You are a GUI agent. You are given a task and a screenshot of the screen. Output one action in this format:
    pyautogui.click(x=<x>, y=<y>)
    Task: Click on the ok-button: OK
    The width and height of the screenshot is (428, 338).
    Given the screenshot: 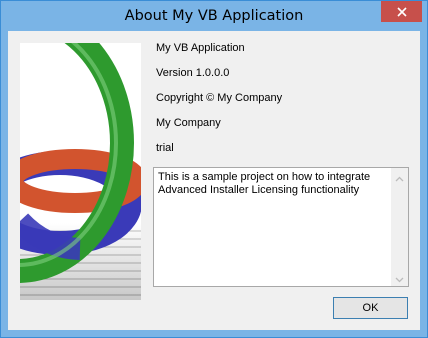 What is the action you would take?
    pyautogui.click(x=370, y=308)
    